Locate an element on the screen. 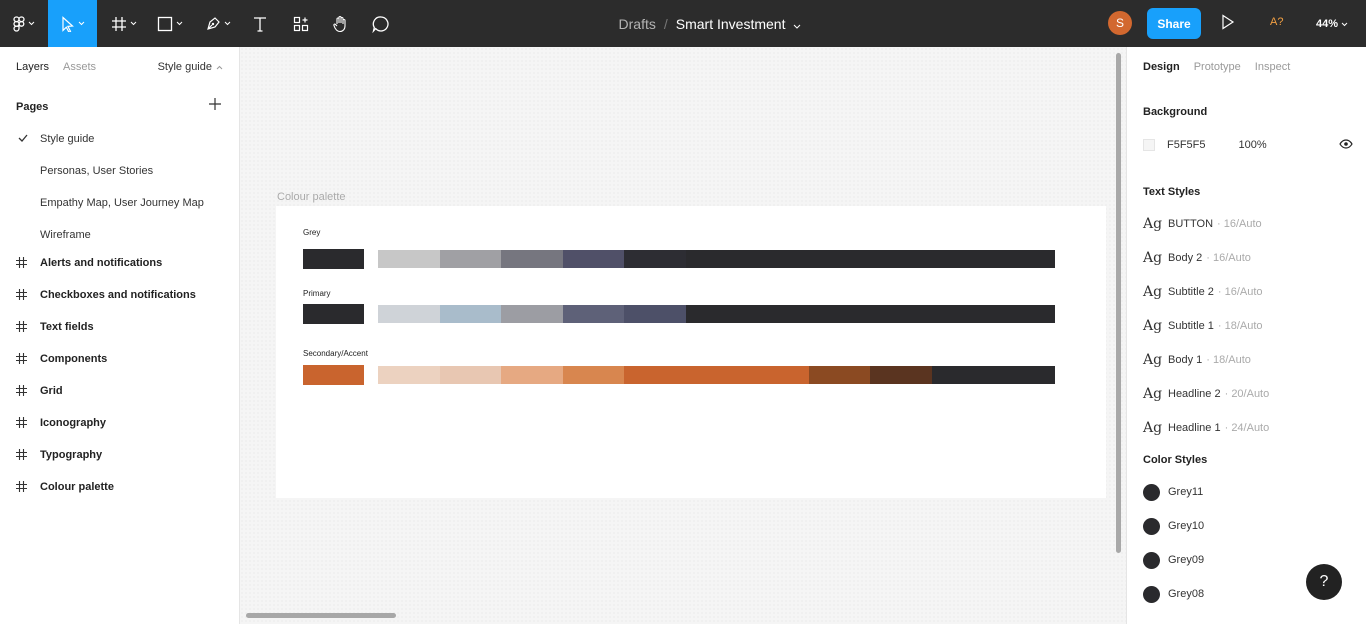 The image size is (1366, 624). background-opacity-value: 100% is located at coordinates (1253, 145).